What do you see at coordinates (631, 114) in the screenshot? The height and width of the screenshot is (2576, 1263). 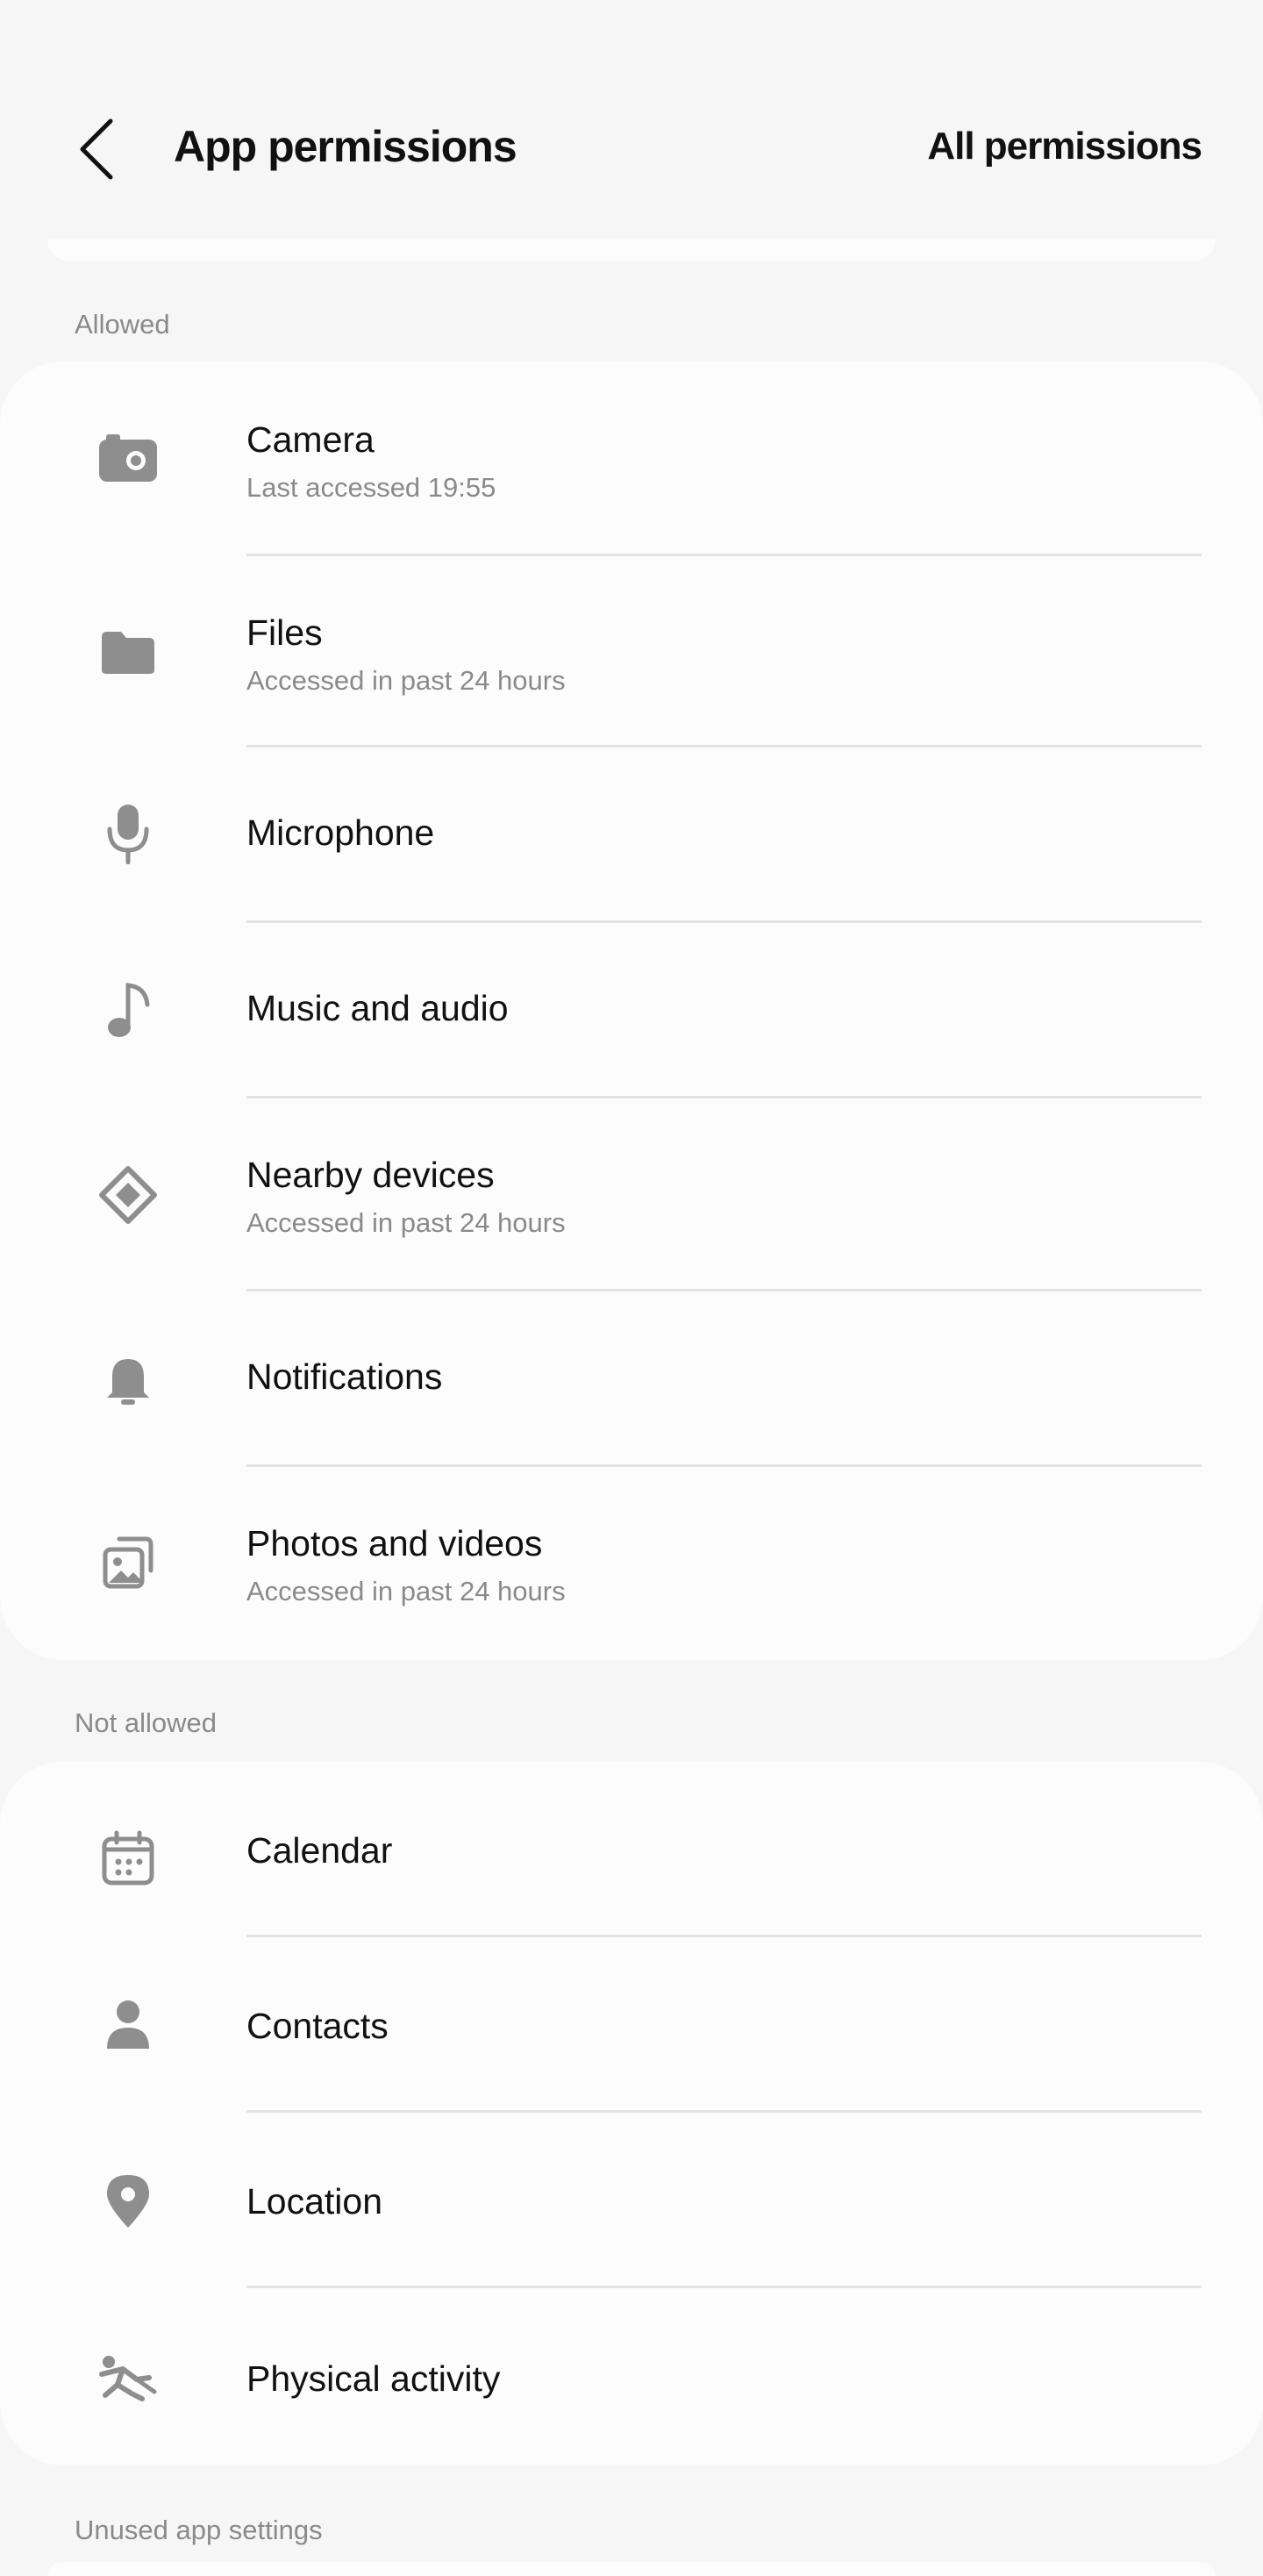 I see `app-bar: App permissions All permissions` at bounding box center [631, 114].